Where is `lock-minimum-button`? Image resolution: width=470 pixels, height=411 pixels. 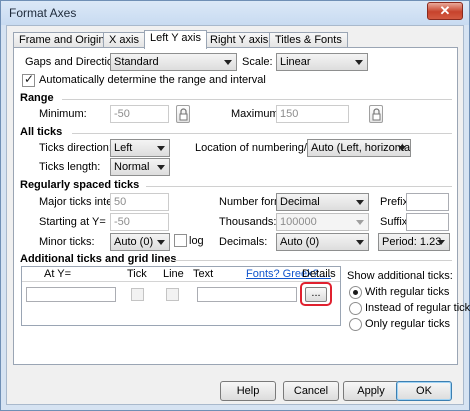
lock-minimum-button is located at coordinates (183, 114).